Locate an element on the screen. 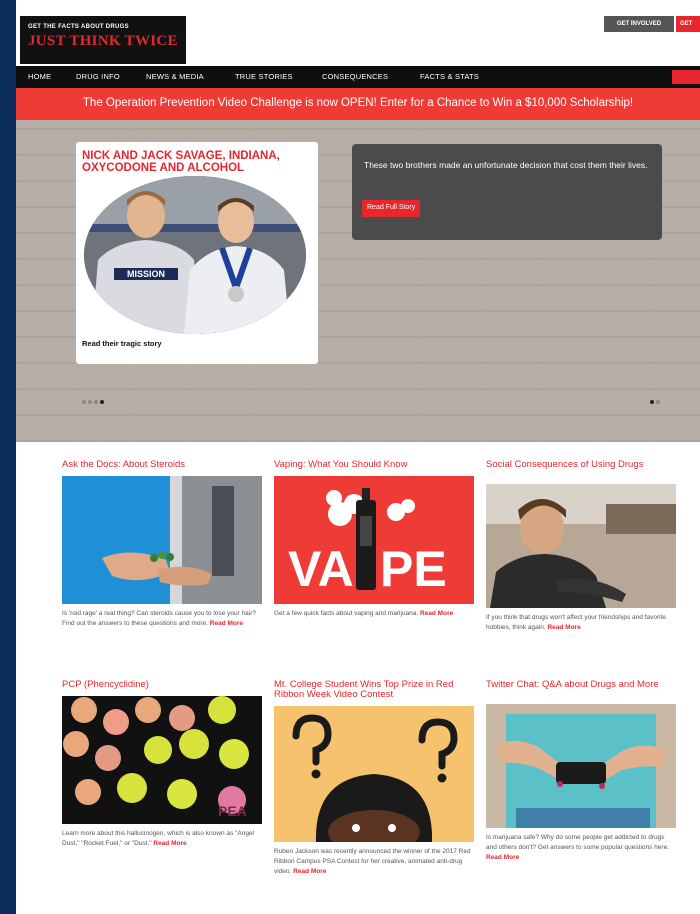 The image size is (700, 914). get-involved-button: GET INVOLVED is located at coordinates (639, 24).